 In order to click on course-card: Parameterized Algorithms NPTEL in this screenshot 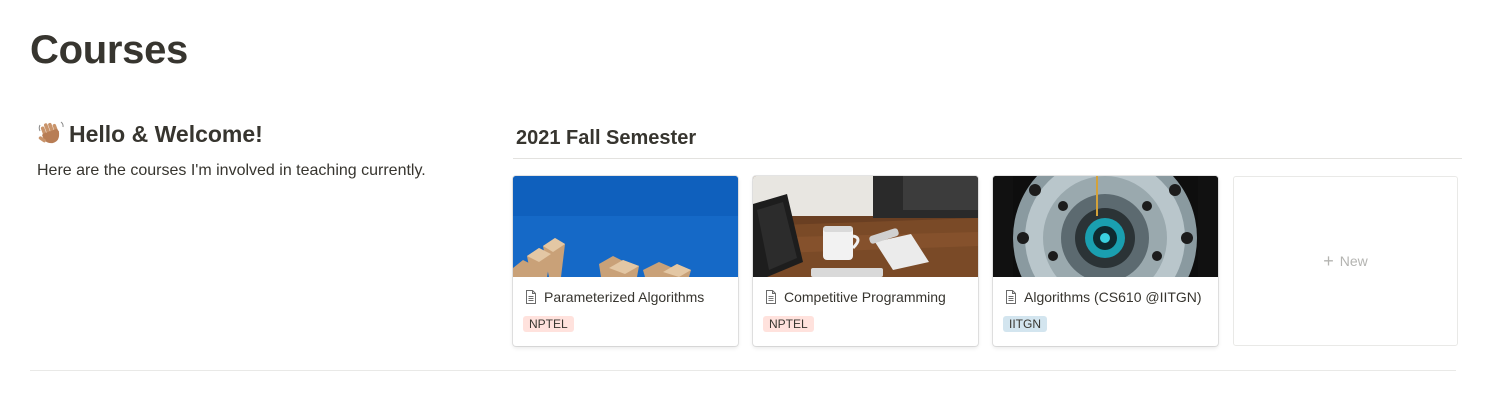, I will do `click(625, 261)`.